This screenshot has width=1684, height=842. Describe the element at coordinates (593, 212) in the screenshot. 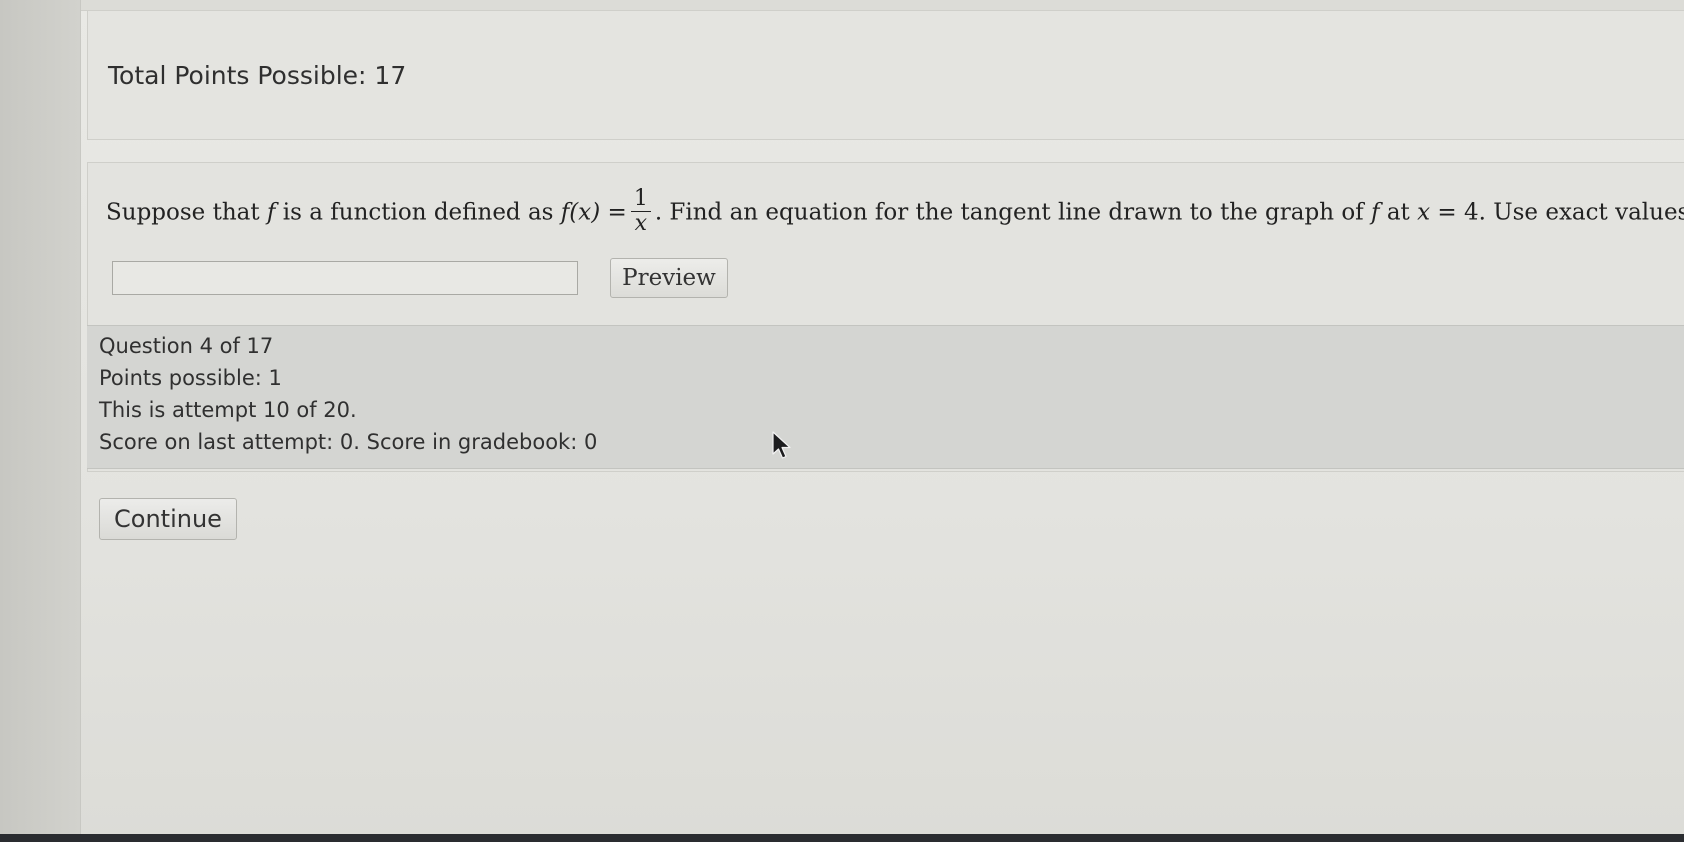

I see `math-function-expression: f(x) =` at that location.